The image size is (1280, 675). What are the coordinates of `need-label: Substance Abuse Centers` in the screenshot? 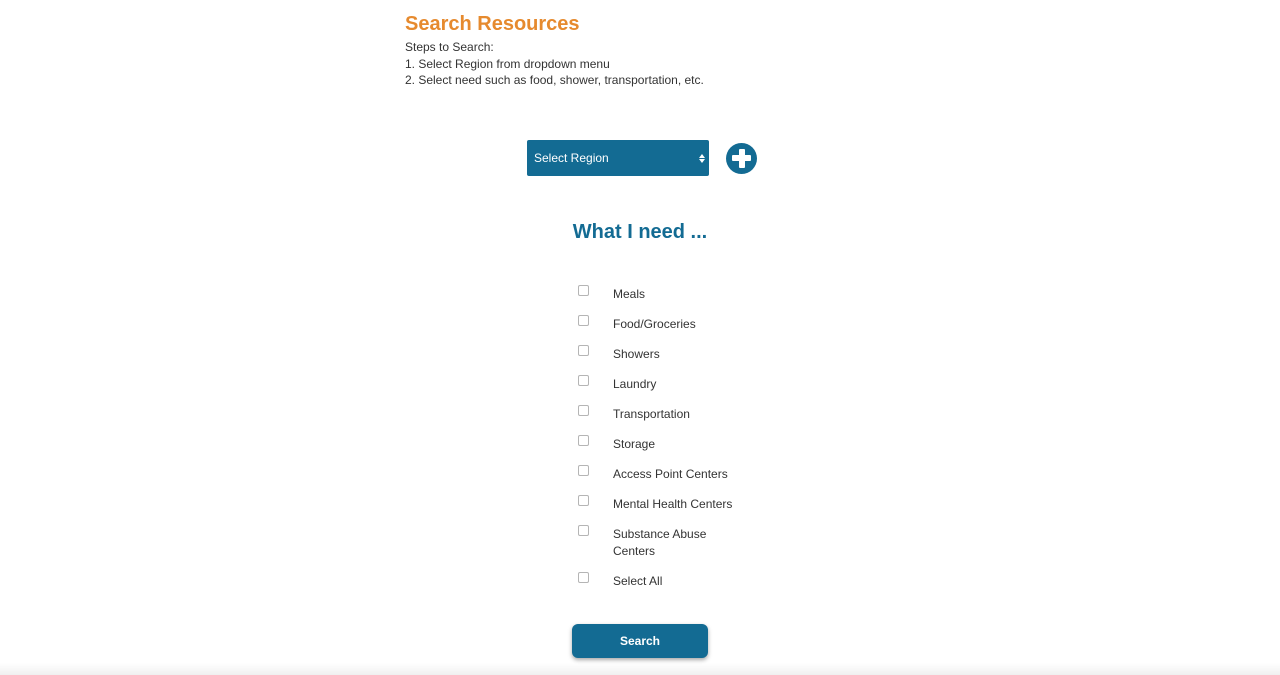 It's located at (660, 542).